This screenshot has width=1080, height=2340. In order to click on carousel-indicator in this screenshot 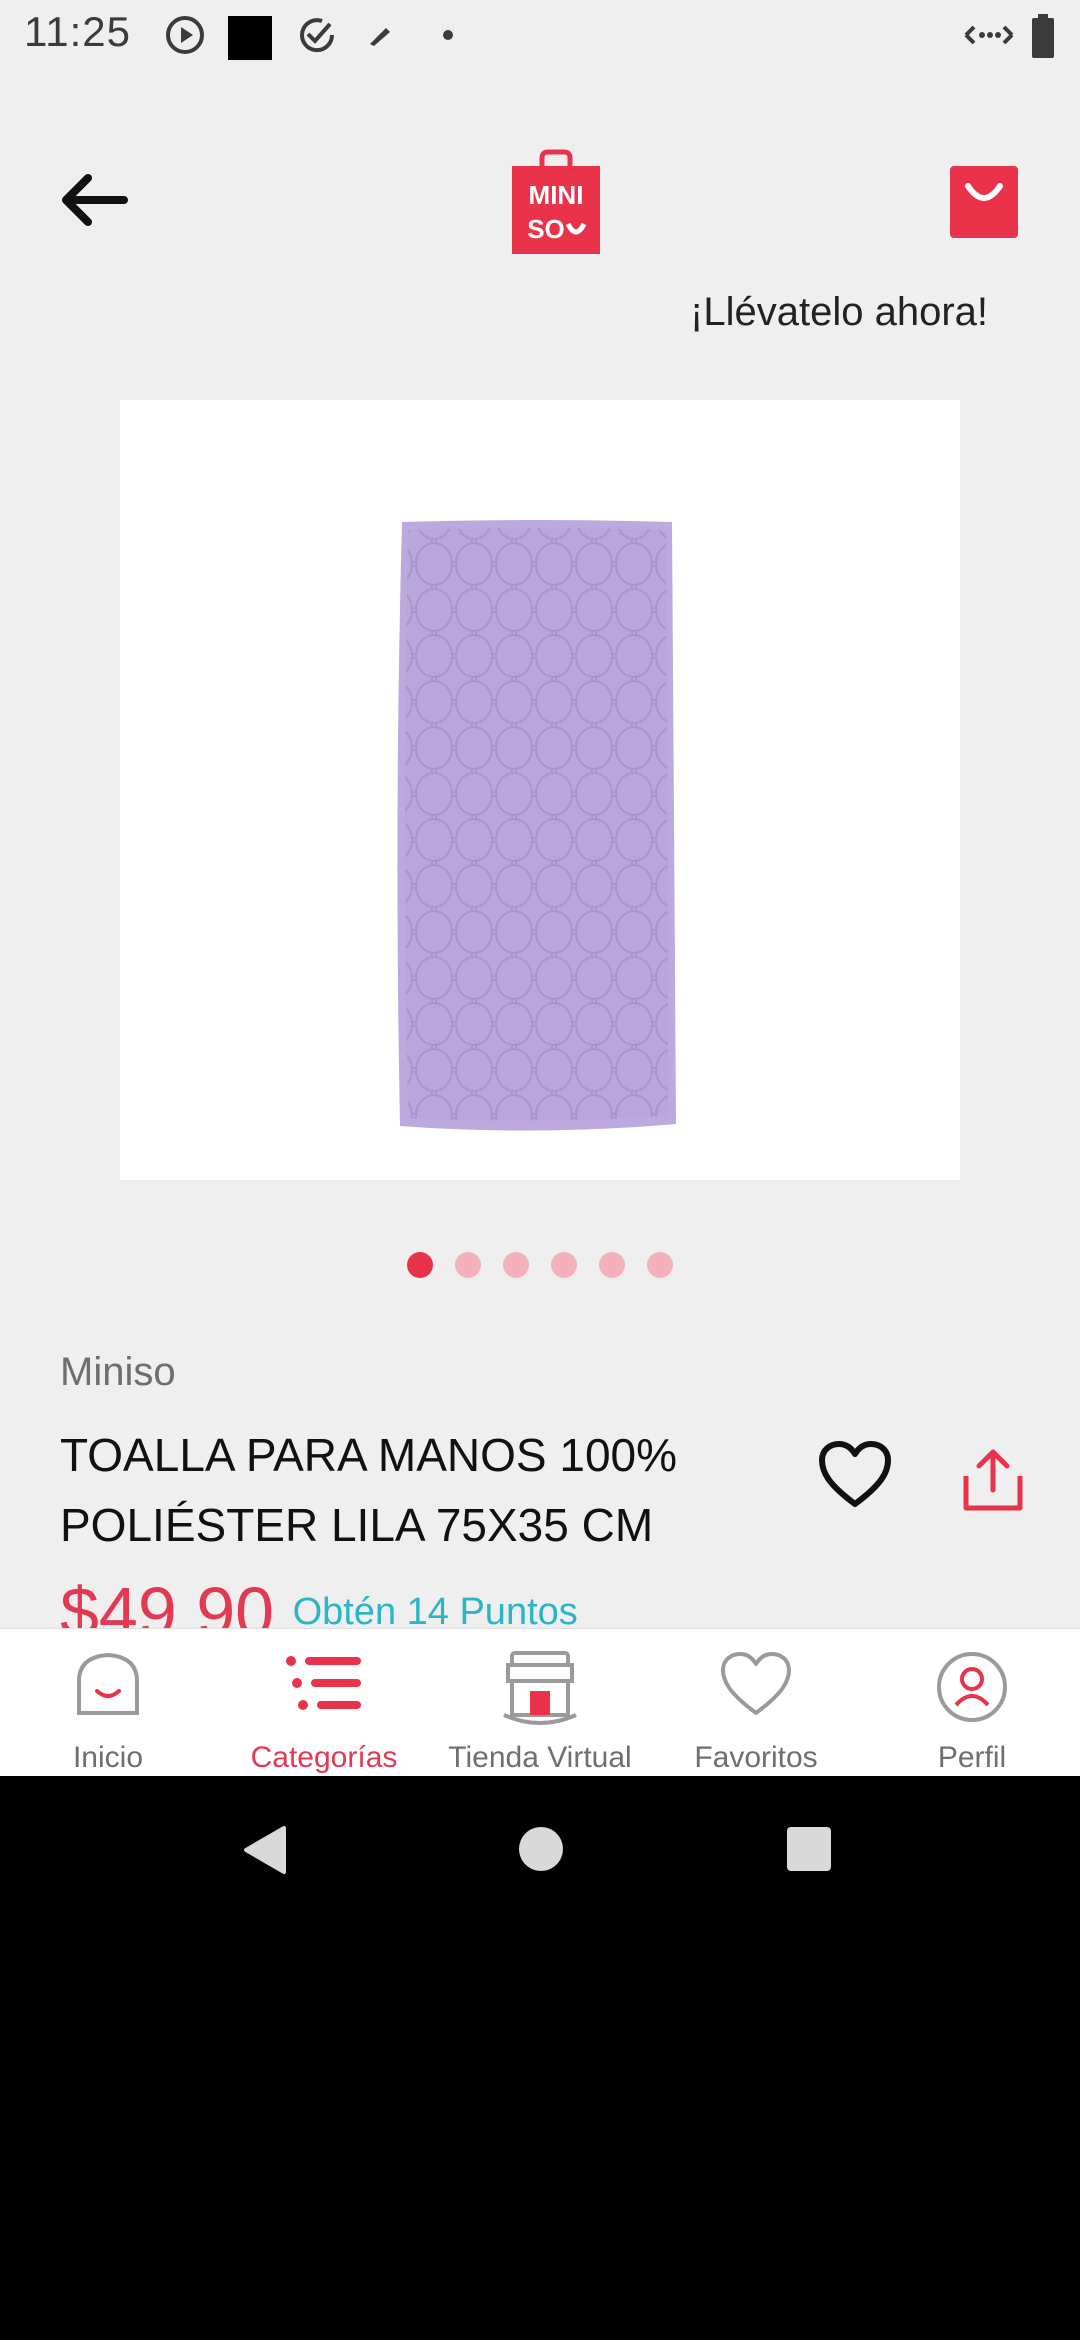, I will do `click(540, 1265)`.